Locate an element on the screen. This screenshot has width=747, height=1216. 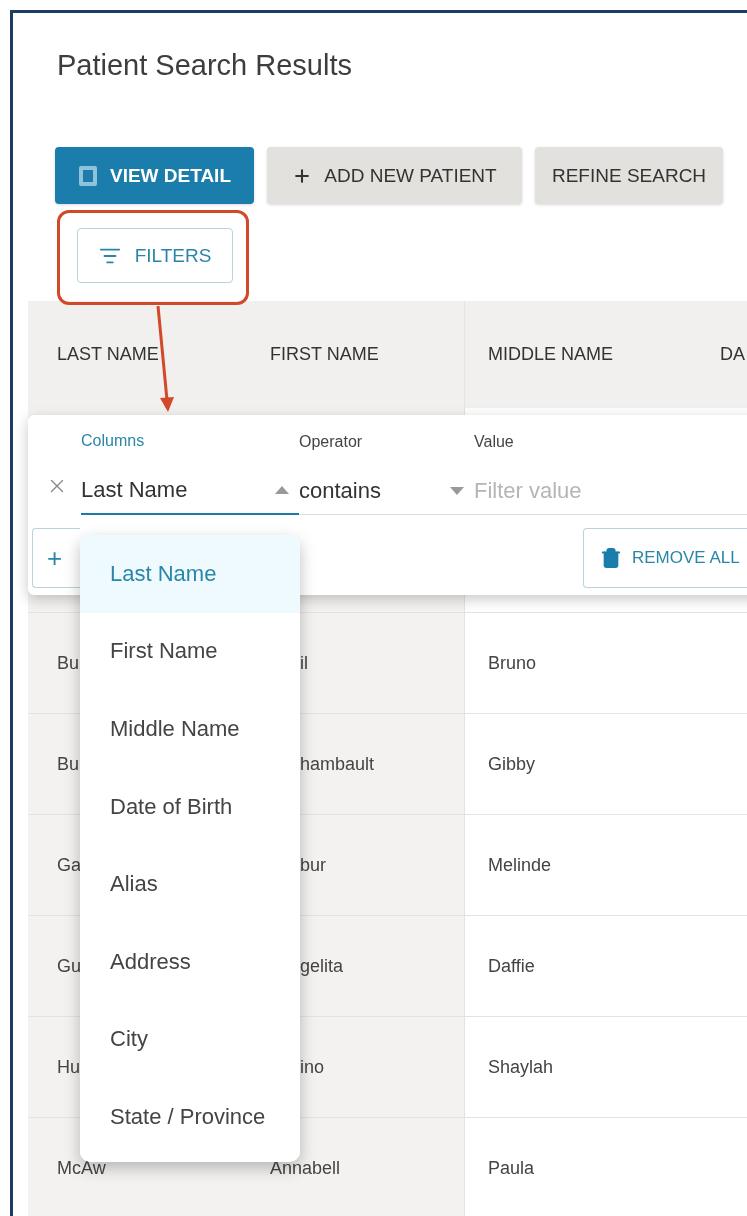
menu-item: City is located at coordinates (190, 1039).